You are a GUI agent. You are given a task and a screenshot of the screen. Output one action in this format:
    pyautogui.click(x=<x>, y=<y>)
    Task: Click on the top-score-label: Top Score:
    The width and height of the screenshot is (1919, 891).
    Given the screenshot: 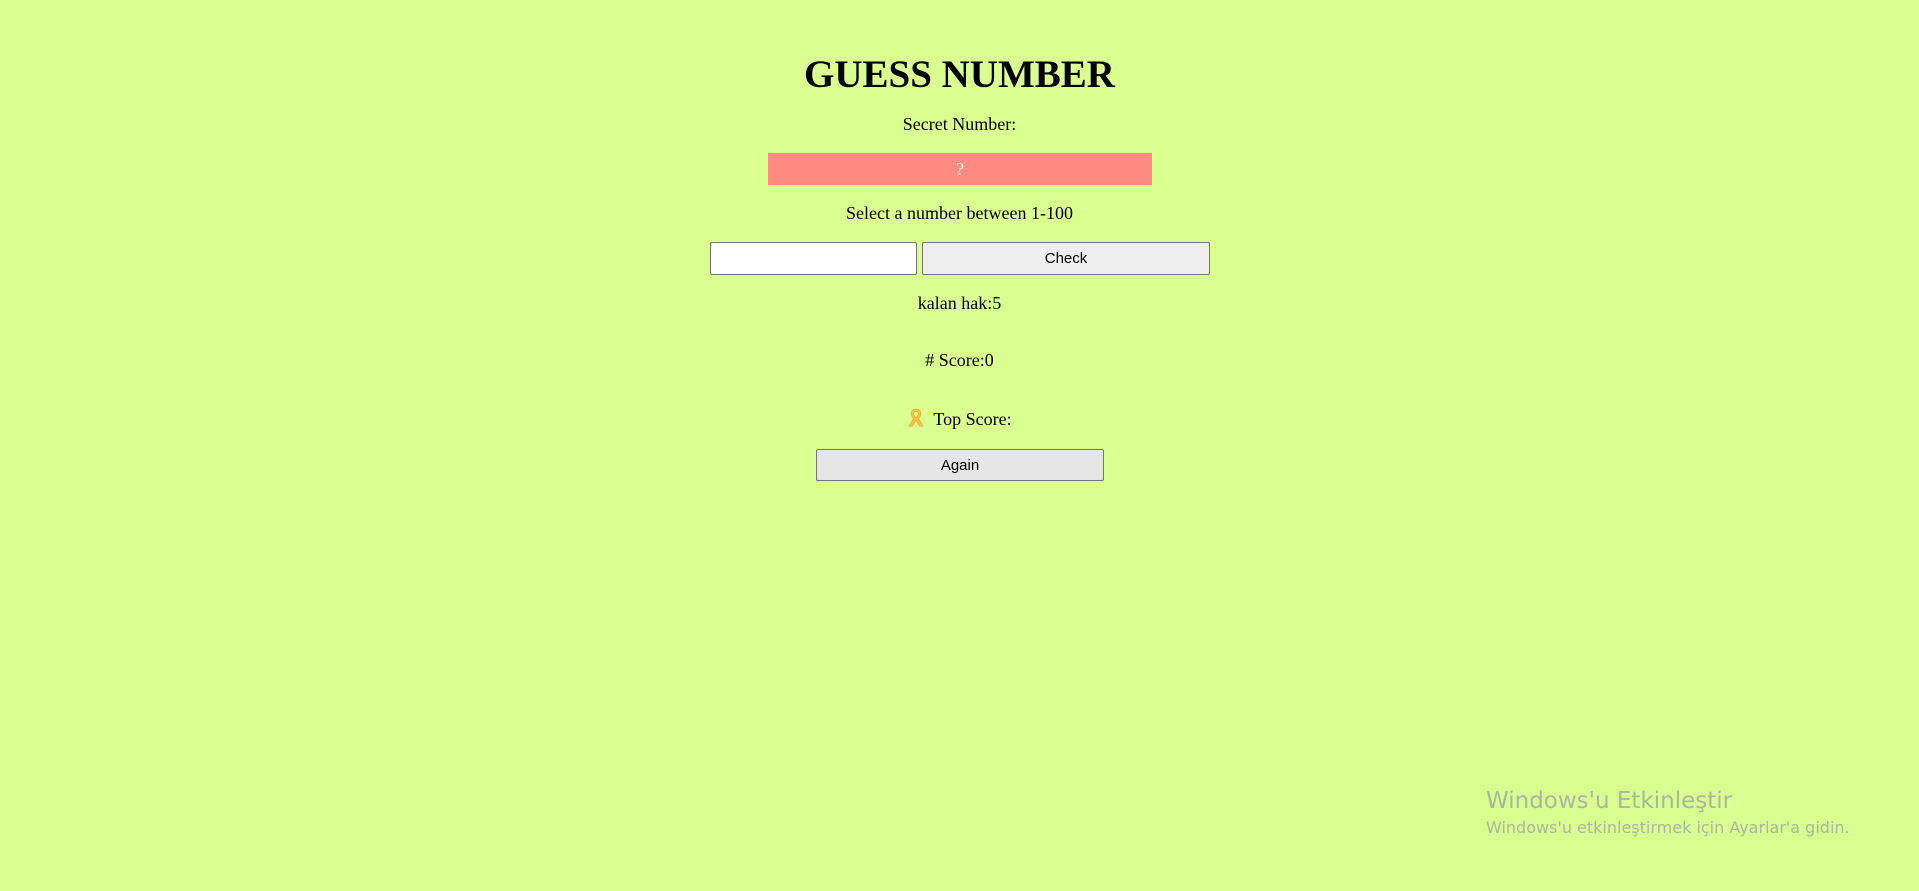 What is the action you would take?
    pyautogui.click(x=972, y=419)
    